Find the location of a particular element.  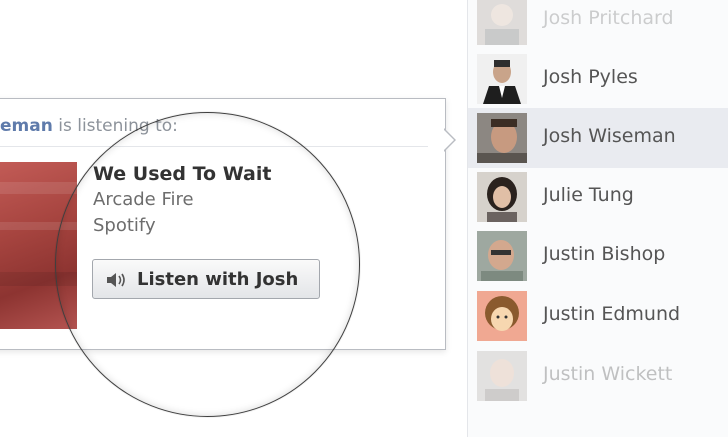

track-title: We Used To Wait is located at coordinates (182, 174).